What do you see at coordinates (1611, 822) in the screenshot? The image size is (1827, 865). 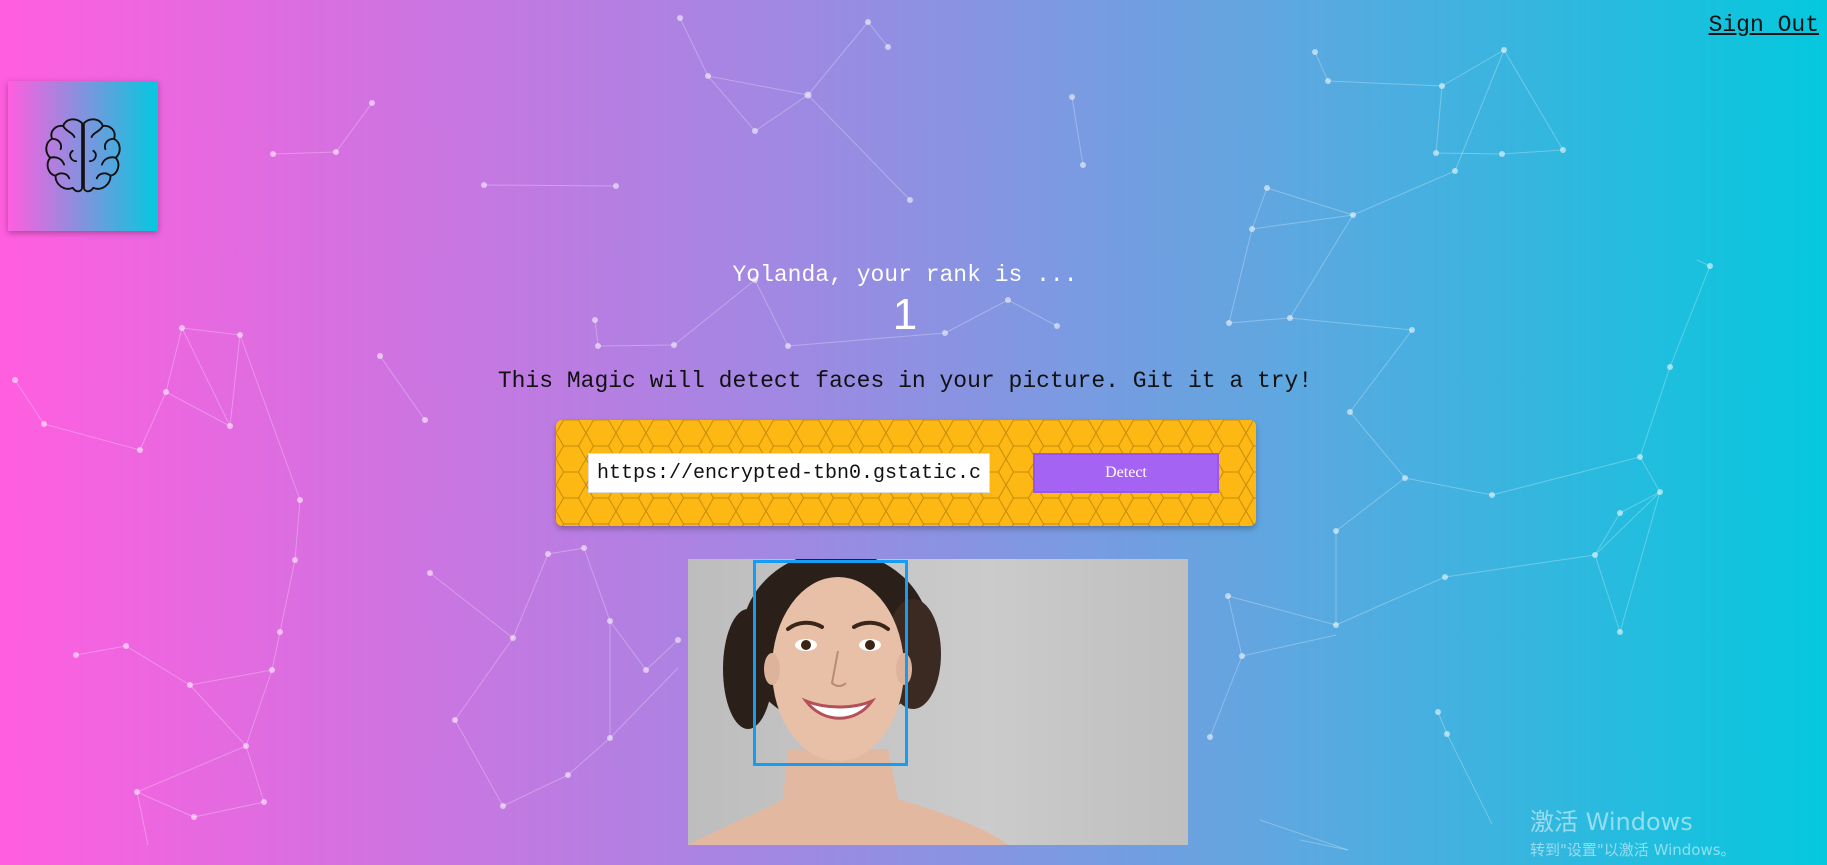 I see `watermark-title: 激活 Windows` at bounding box center [1611, 822].